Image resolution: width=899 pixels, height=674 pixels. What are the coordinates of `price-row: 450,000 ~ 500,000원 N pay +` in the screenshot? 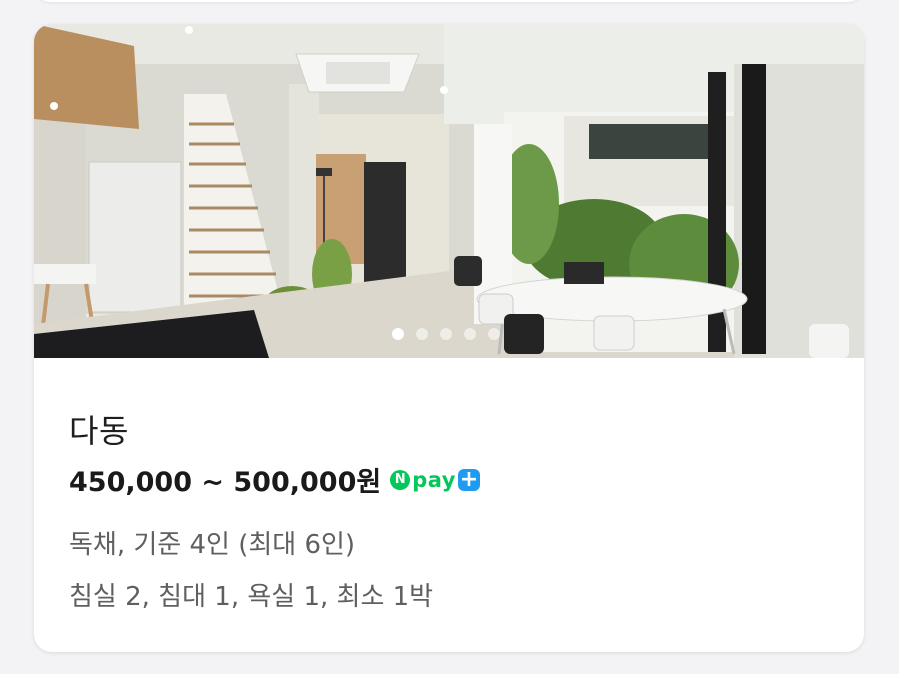 It's located at (276, 479).